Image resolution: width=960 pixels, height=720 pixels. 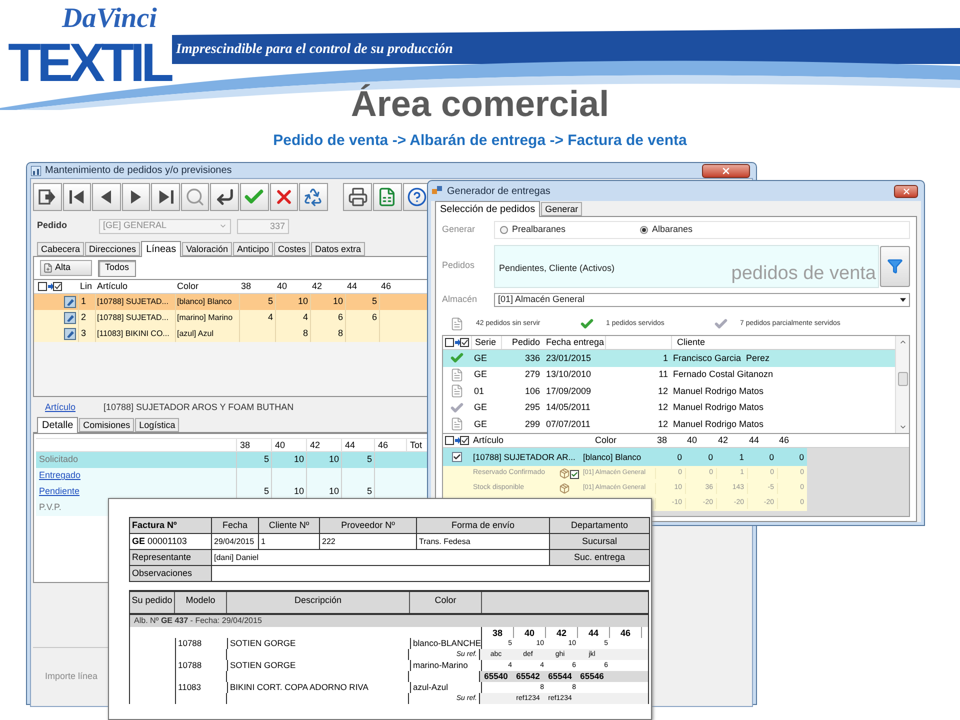 I want to click on invoice-number: GE 00001103, so click(x=171, y=542).